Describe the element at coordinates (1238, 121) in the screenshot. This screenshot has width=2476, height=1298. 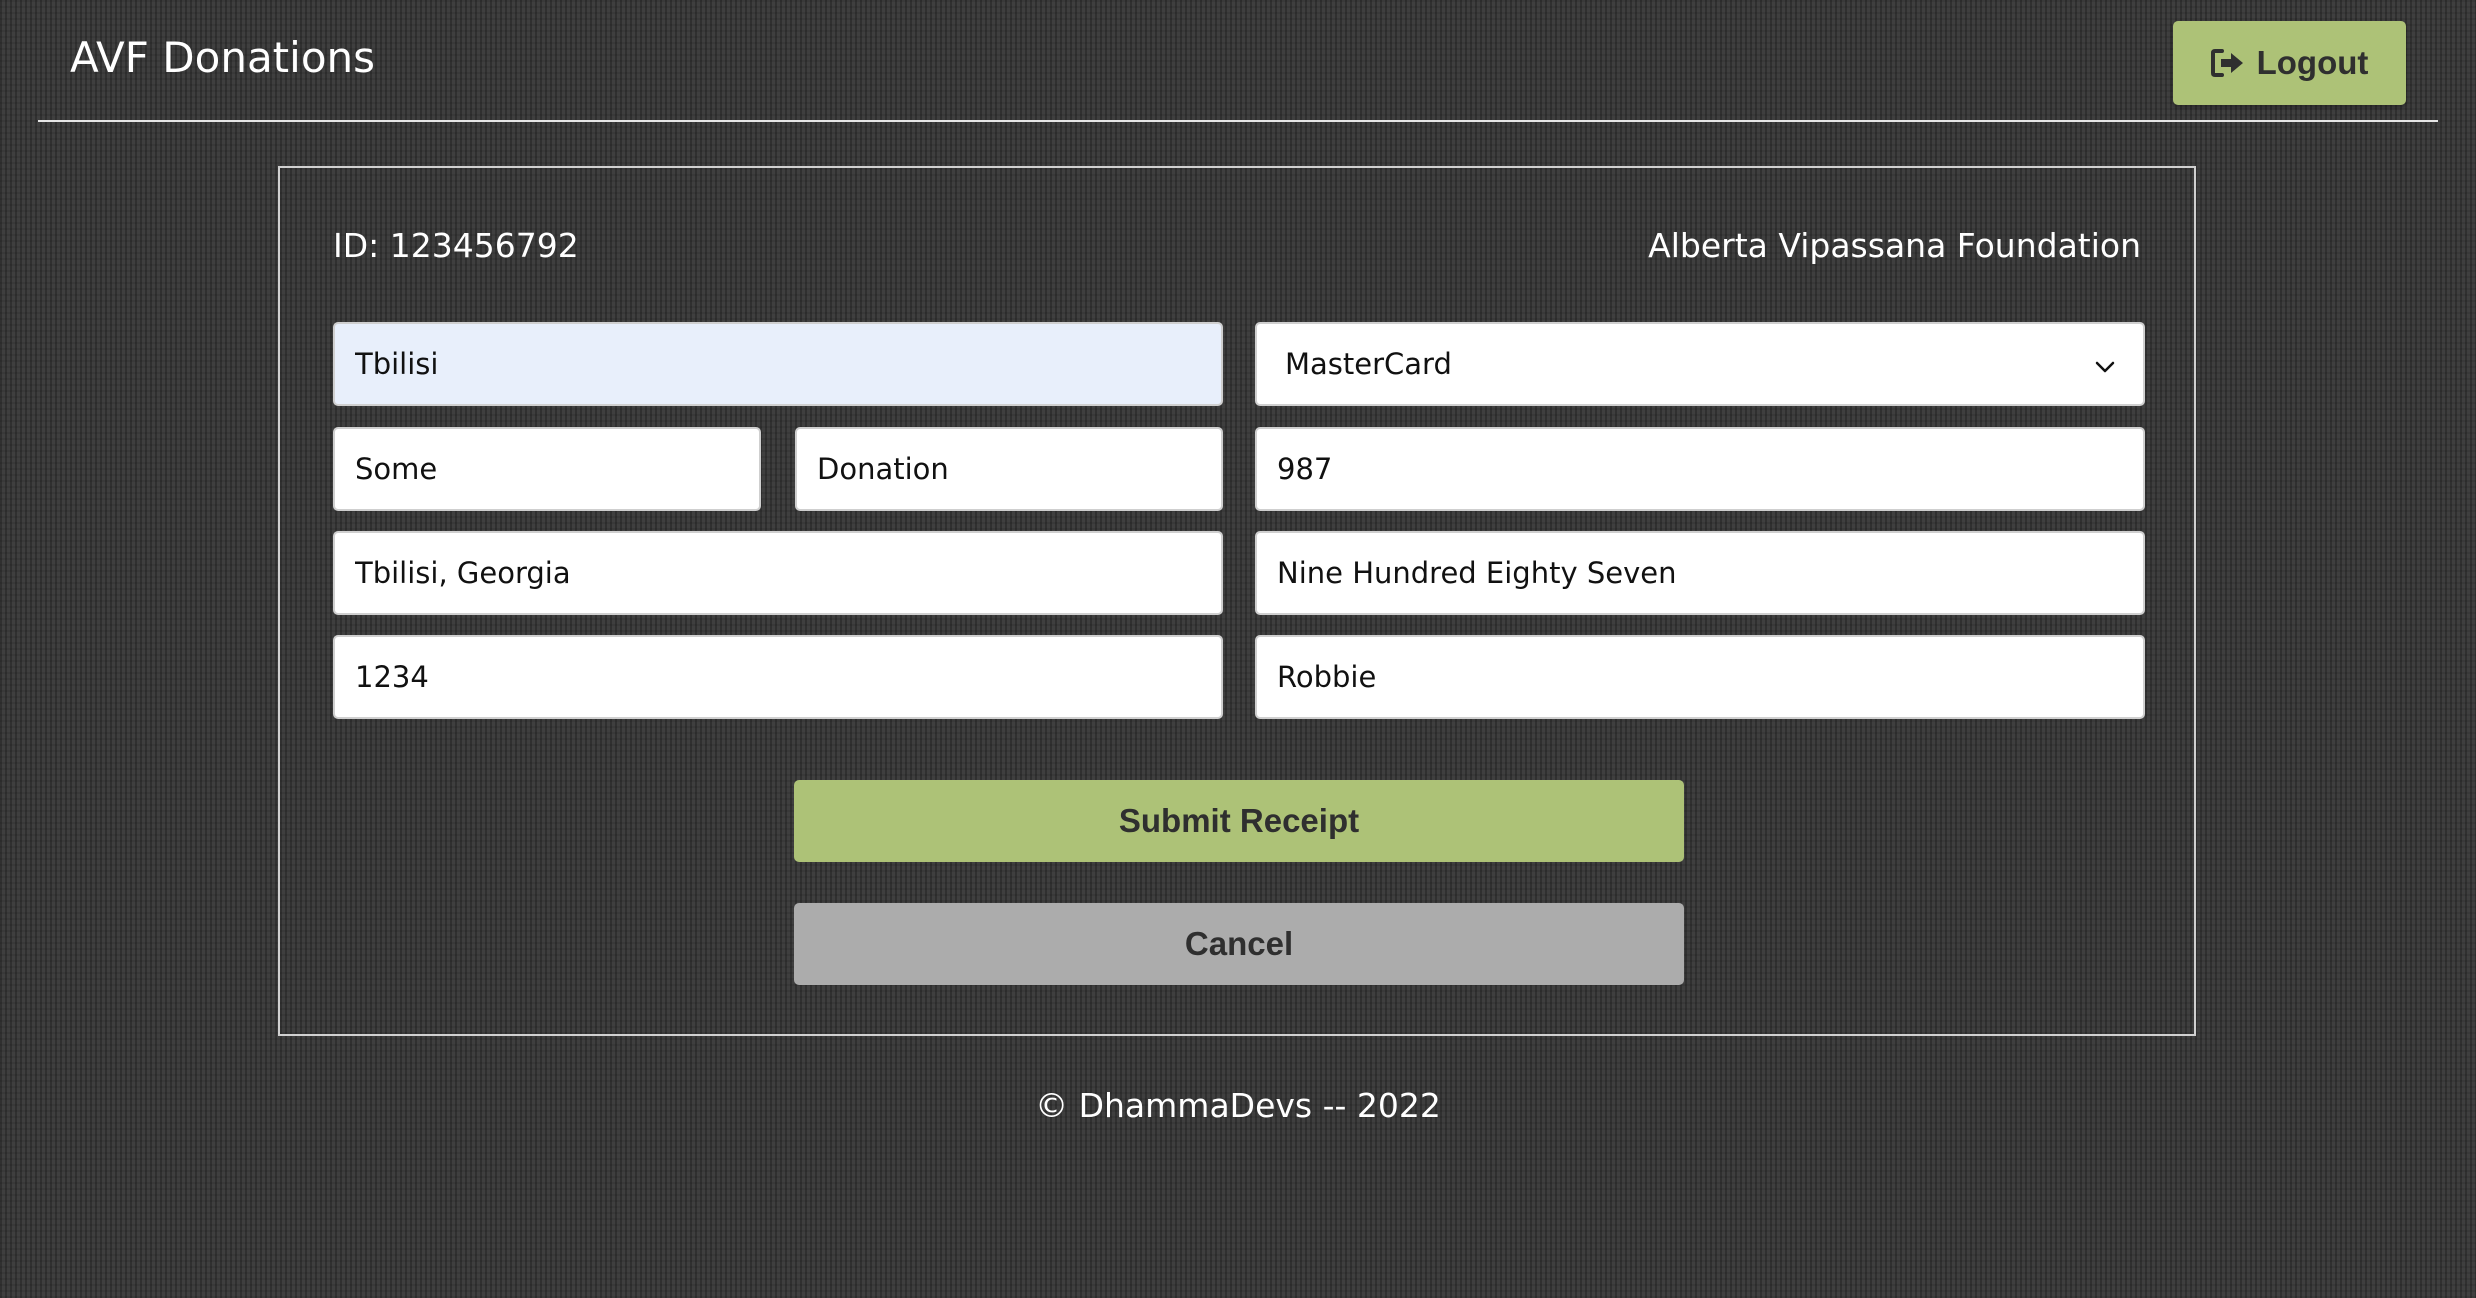
I see `header-divider` at that location.